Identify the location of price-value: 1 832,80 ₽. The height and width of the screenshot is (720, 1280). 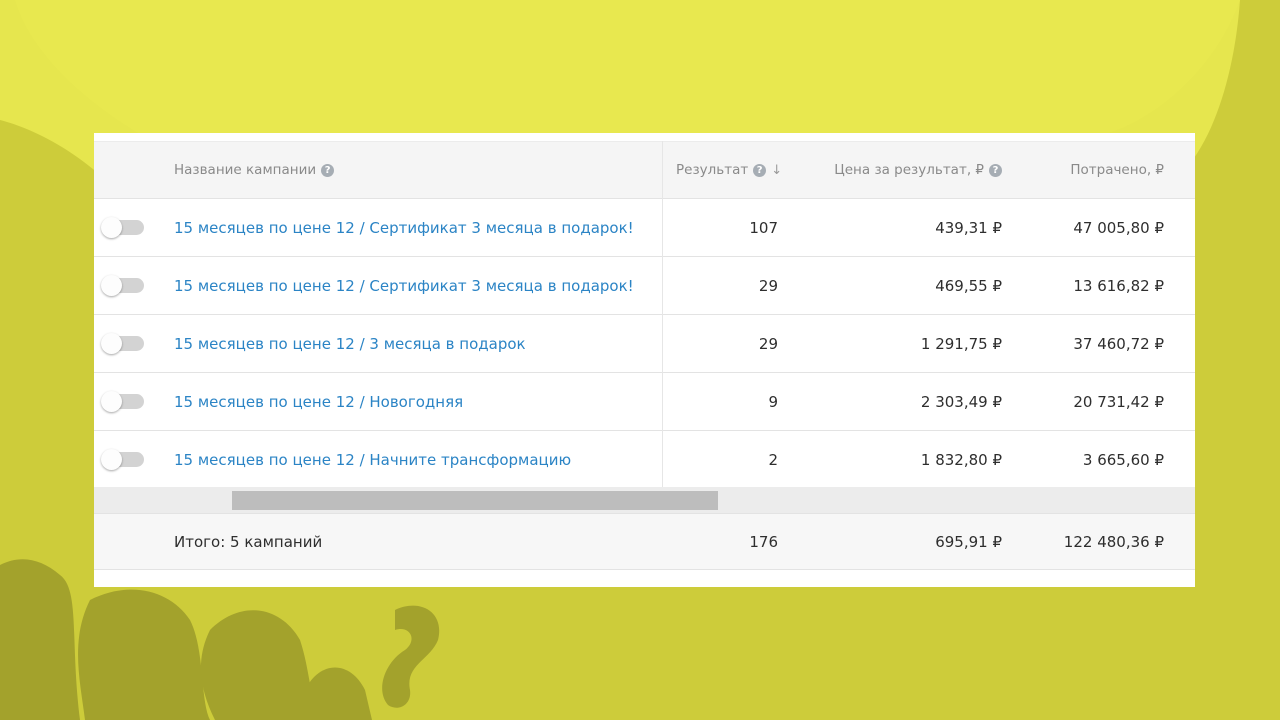
(961, 459).